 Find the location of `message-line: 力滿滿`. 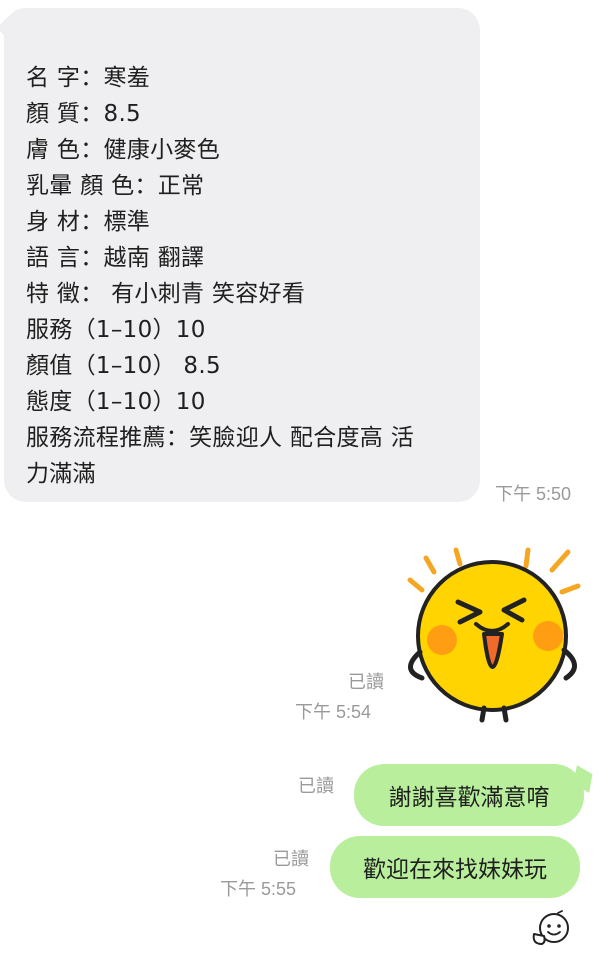

message-line: 力滿滿 is located at coordinates (61, 474).